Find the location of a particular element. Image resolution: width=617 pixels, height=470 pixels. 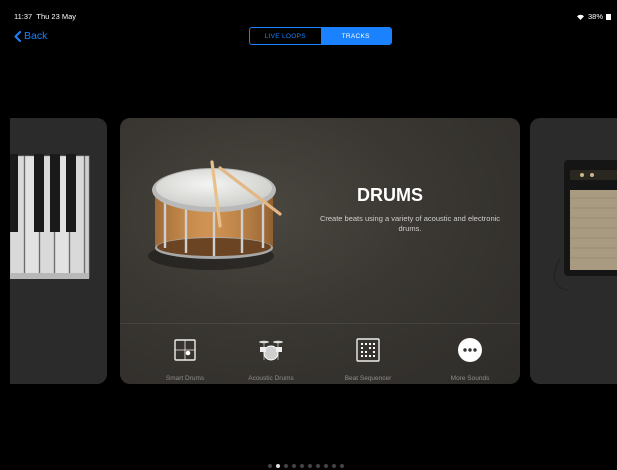

instrument-title: DRUMS is located at coordinates (390, 195).